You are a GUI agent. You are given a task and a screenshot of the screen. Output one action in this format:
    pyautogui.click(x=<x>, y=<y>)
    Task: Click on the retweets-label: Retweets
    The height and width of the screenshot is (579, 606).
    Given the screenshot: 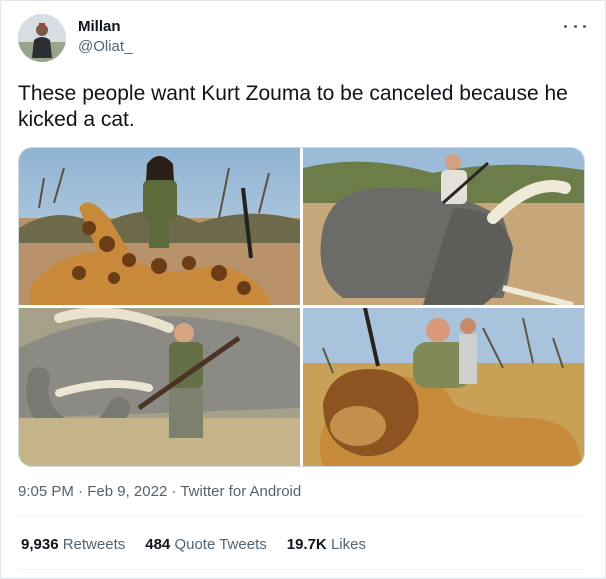 What is the action you would take?
    pyautogui.click(x=94, y=544)
    